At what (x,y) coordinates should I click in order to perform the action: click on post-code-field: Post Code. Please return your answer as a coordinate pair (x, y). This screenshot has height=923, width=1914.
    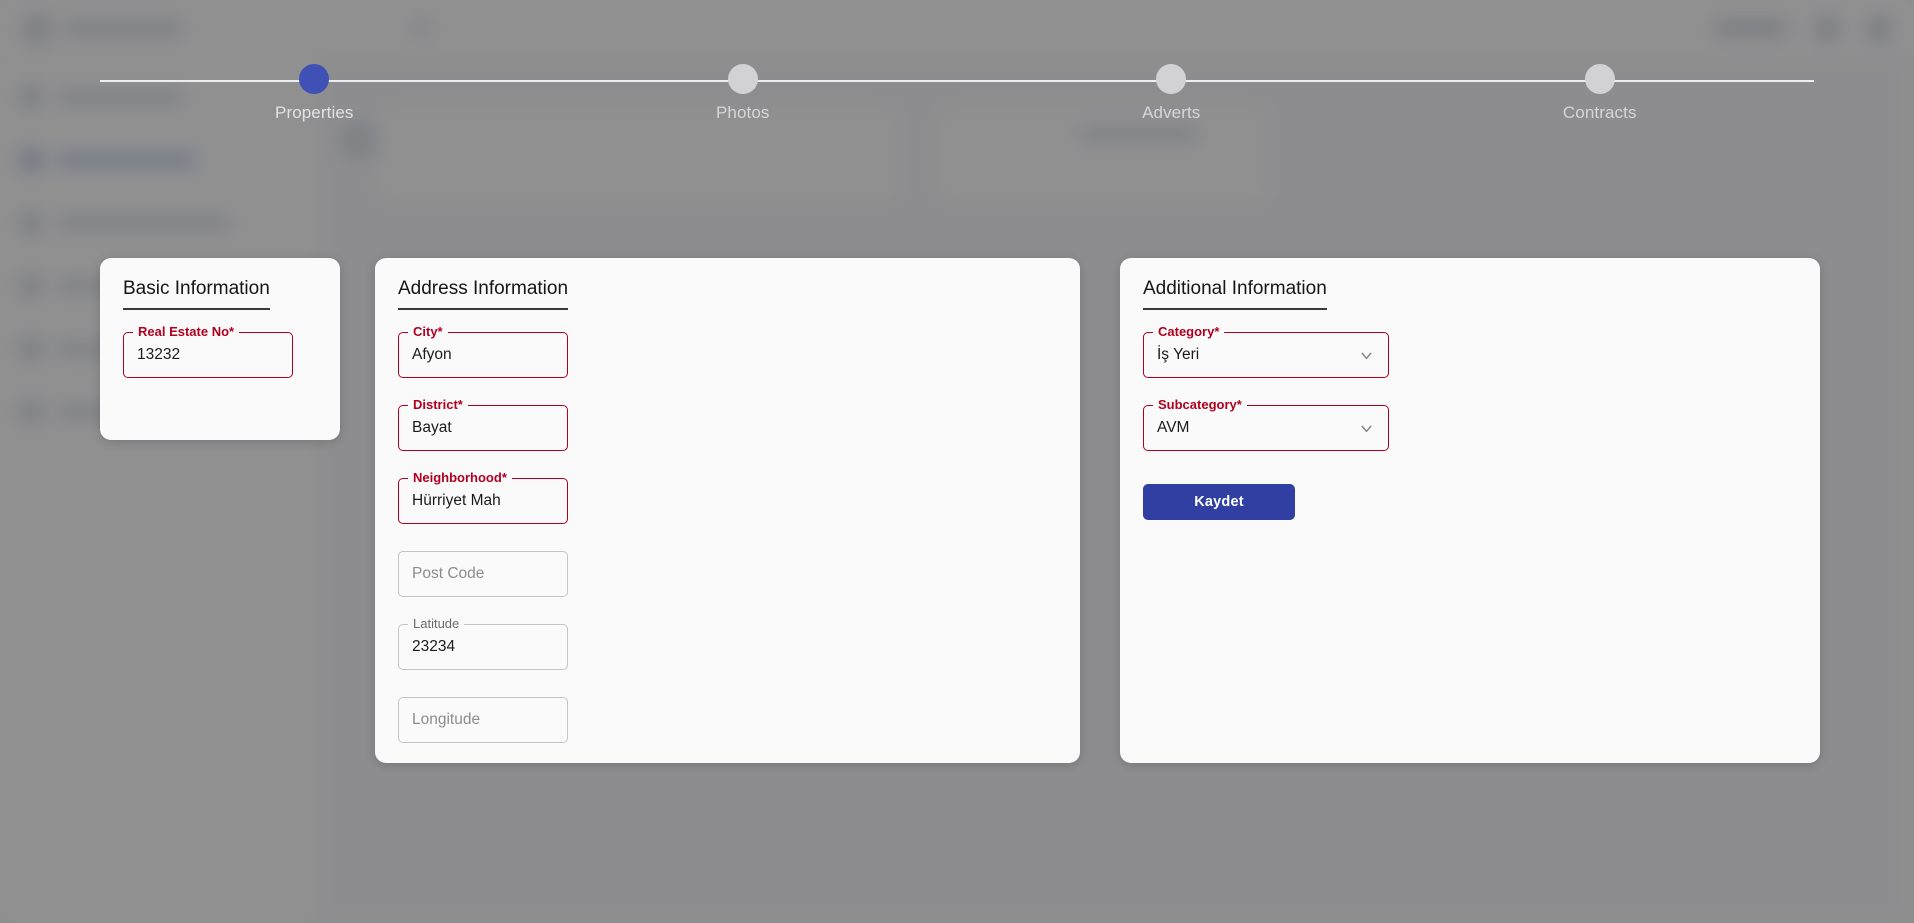
    Looking at the image, I should click on (483, 574).